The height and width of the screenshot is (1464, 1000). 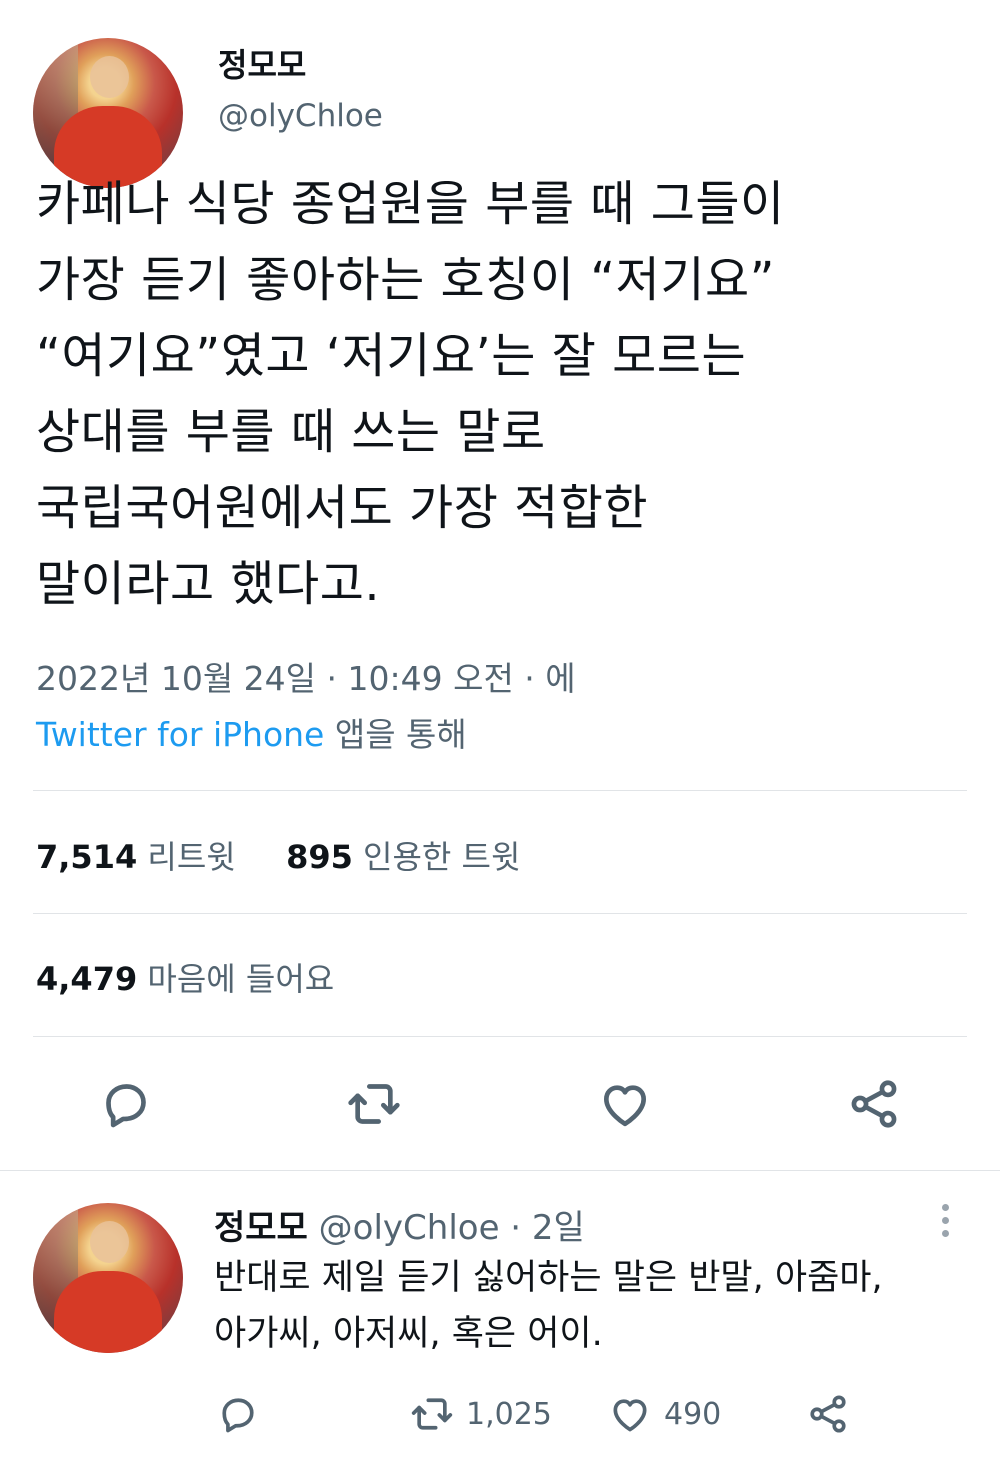 What do you see at coordinates (548, 1278) in the screenshot?
I see `reply-text-line: 반대로 제일 듣기 싫어하는 말은 반말, 아줌마,` at bounding box center [548, 1278].